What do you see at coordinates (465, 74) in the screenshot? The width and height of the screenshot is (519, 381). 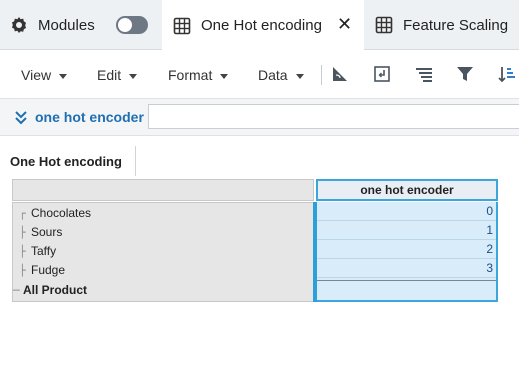 I see `filter-icon` at bounding box center [465, 74].